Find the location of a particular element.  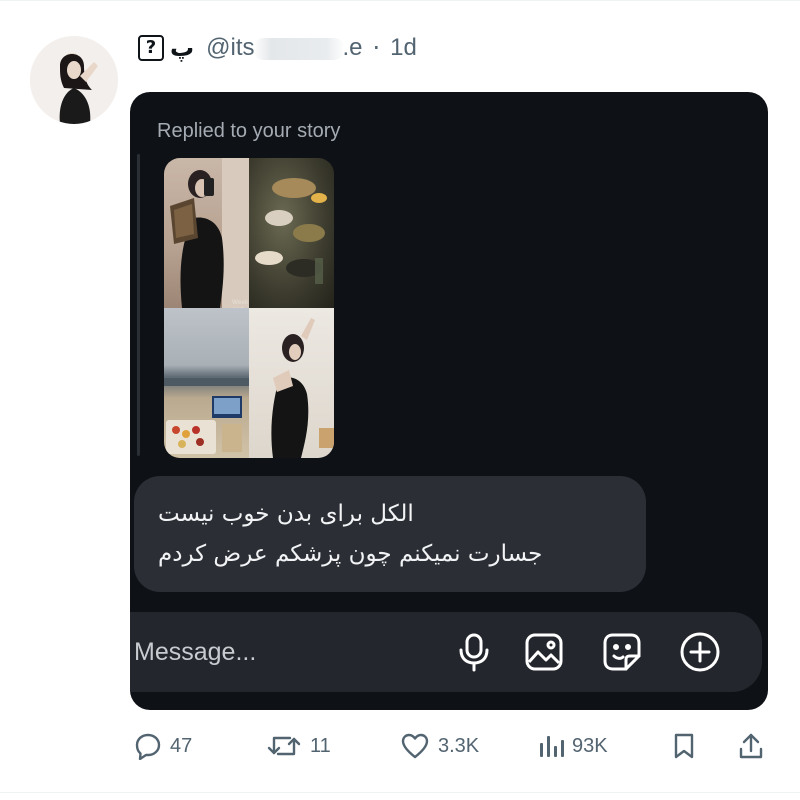

views-button: 93K is located at coordinates (573, 746).